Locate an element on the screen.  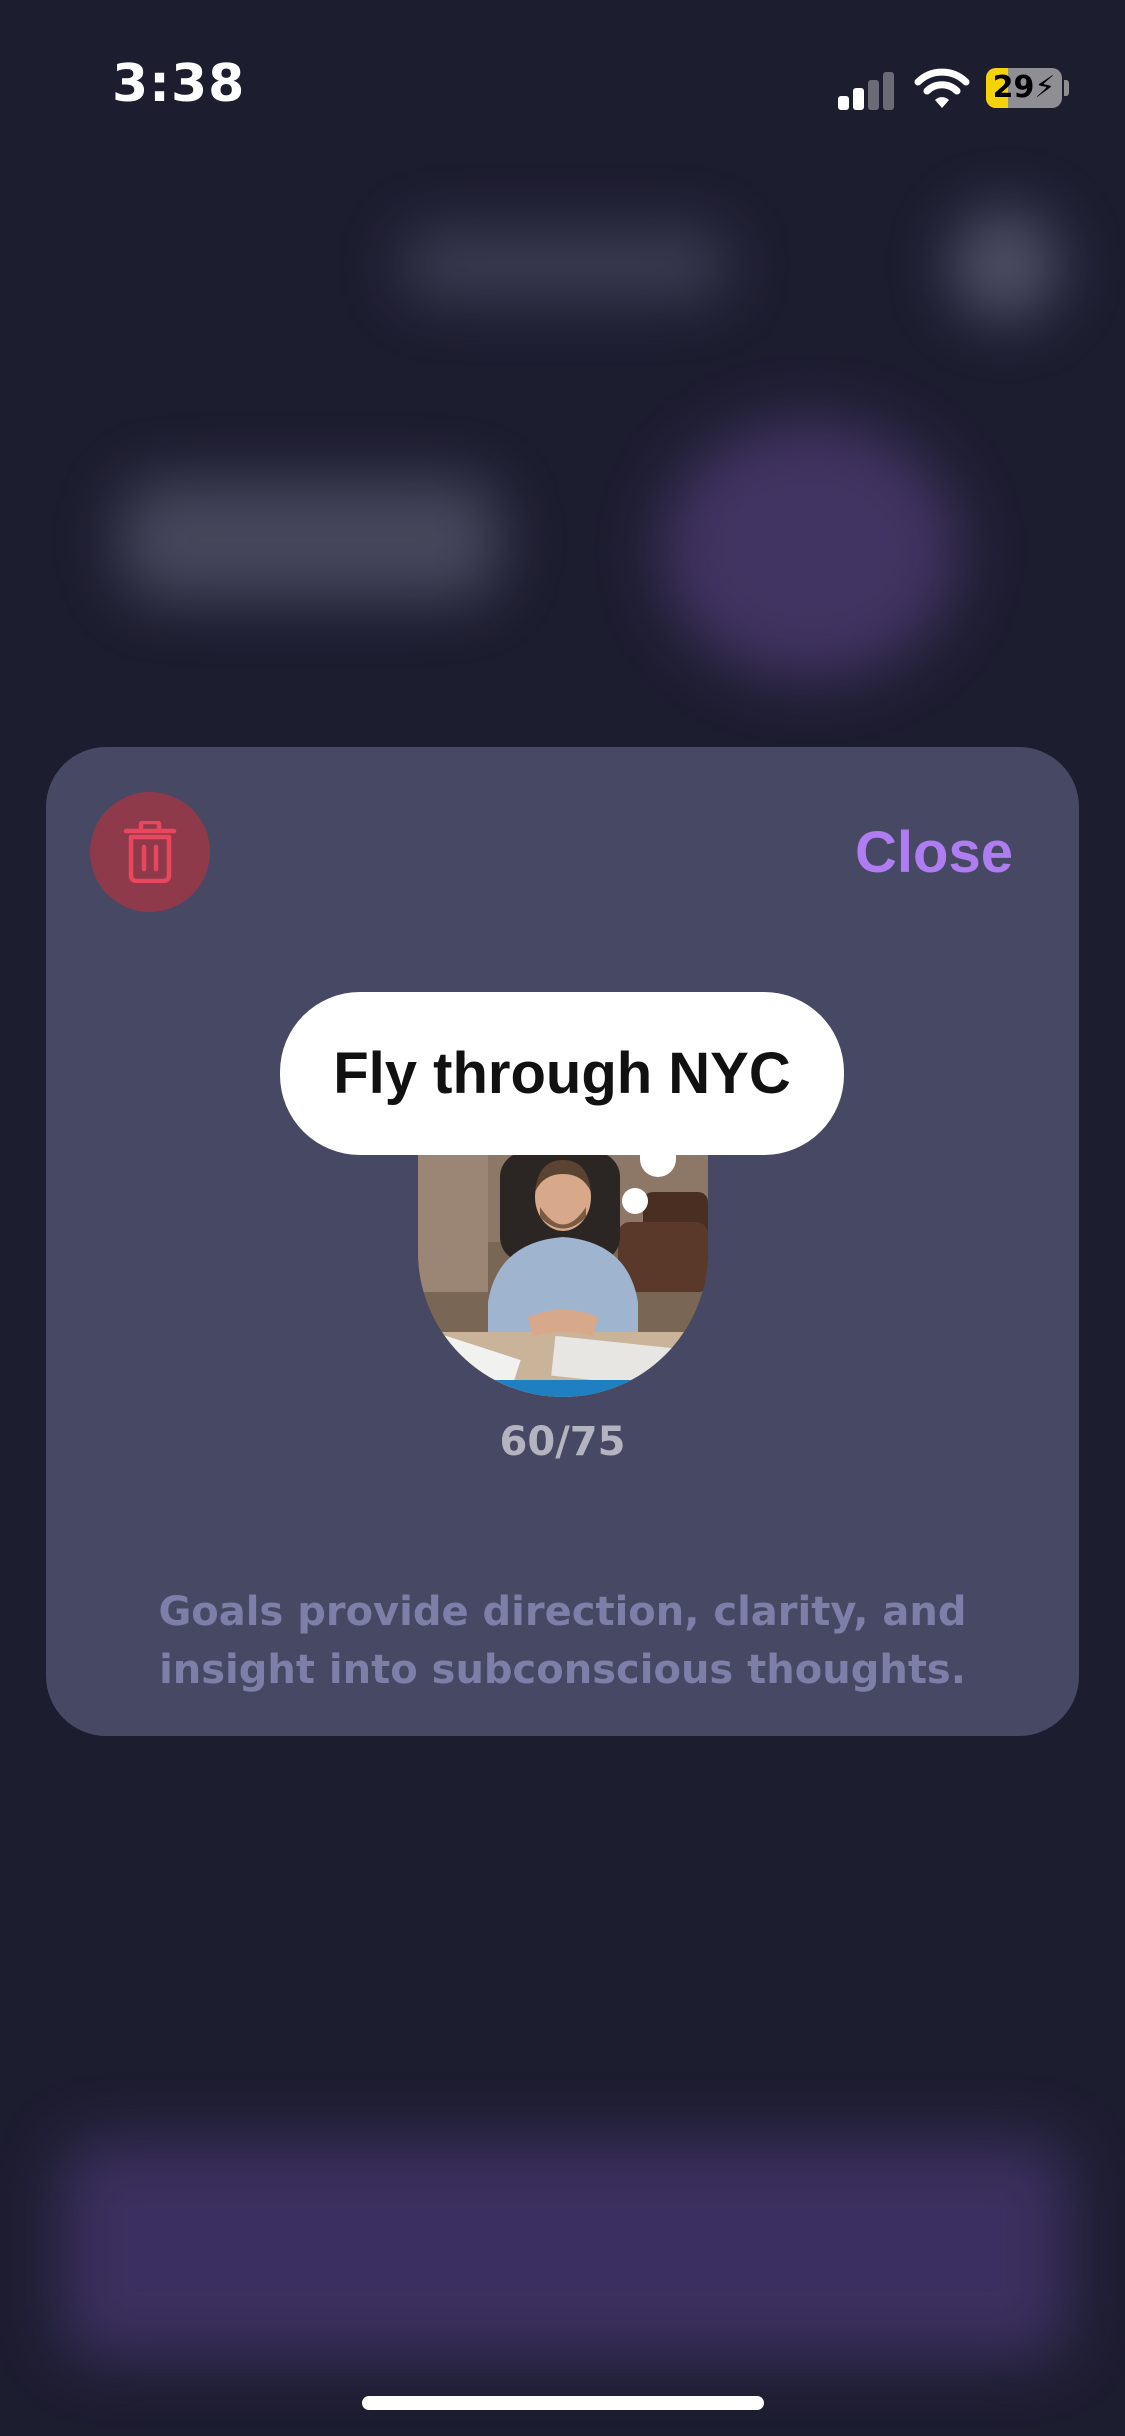
wifi-icon is located at coordinates (942, 88).